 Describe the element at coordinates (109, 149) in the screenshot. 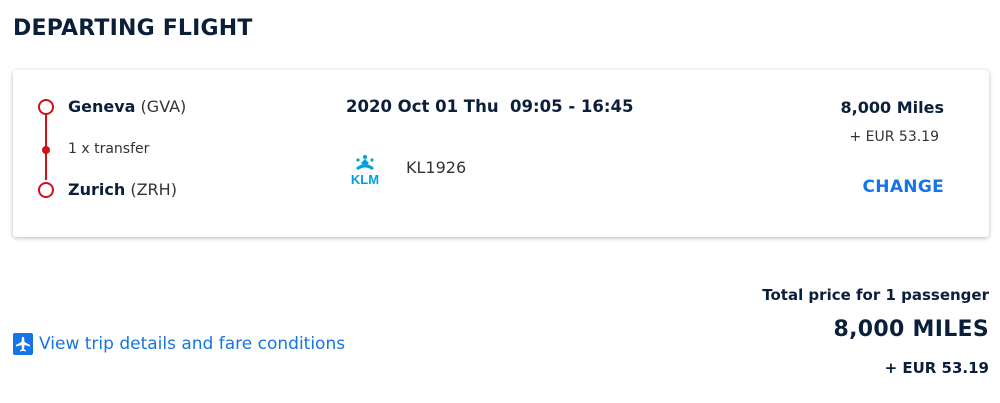

I see `transfer-count: 1 x transfer` at that location.